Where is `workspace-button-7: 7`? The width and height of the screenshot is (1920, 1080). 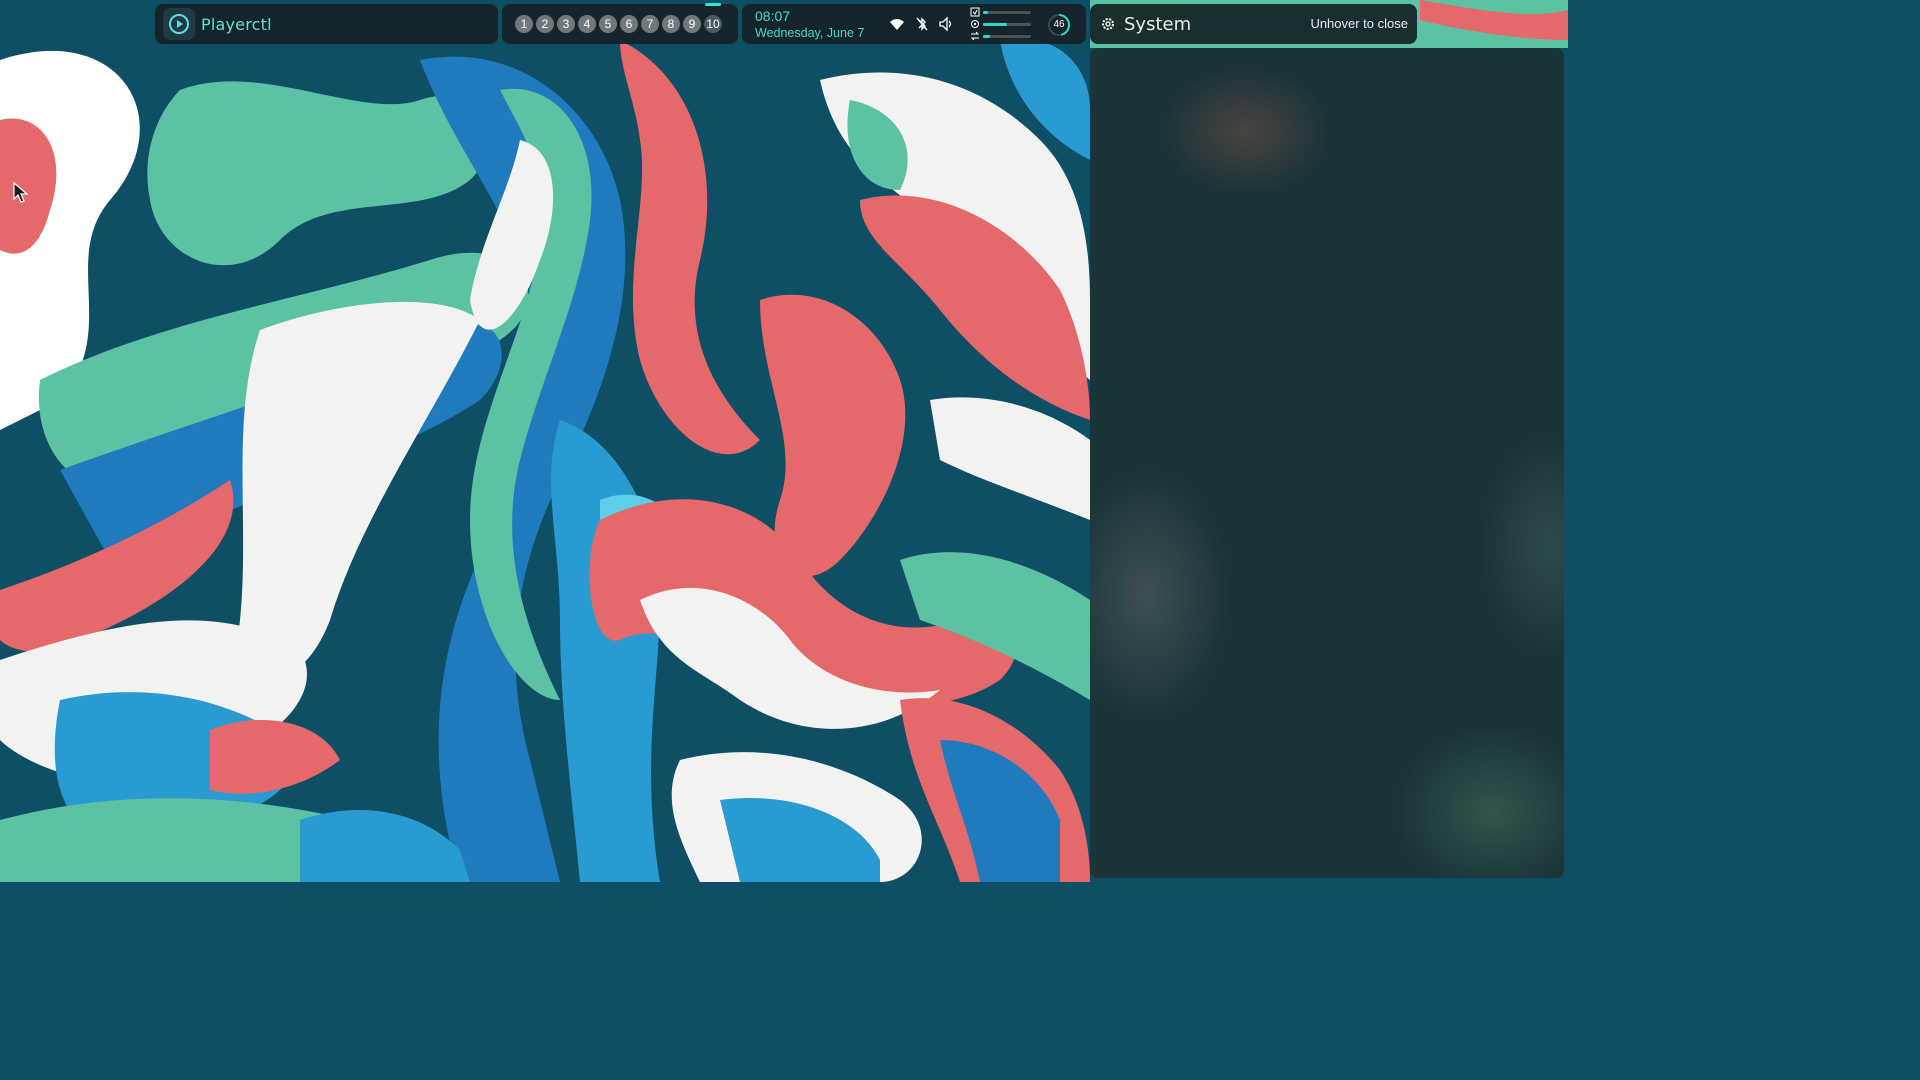
workspace-button-7: 7 is located at coordinates (650, 24).